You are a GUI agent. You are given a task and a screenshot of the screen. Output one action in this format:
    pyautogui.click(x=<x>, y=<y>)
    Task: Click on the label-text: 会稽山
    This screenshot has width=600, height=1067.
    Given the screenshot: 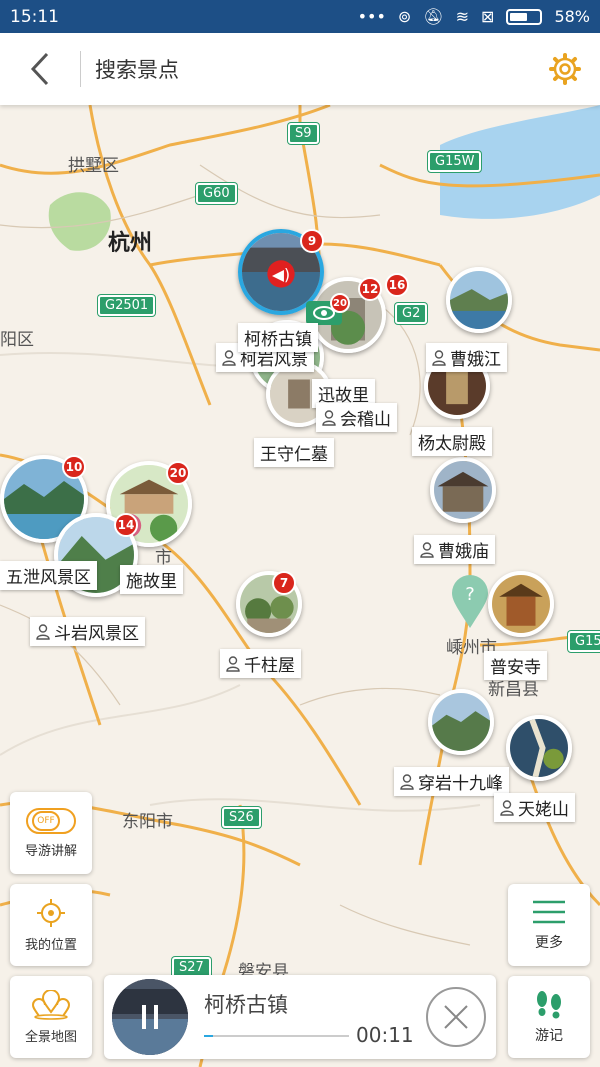 What is the action you would take?
    pyautogui.click(x=365, y=420)
    